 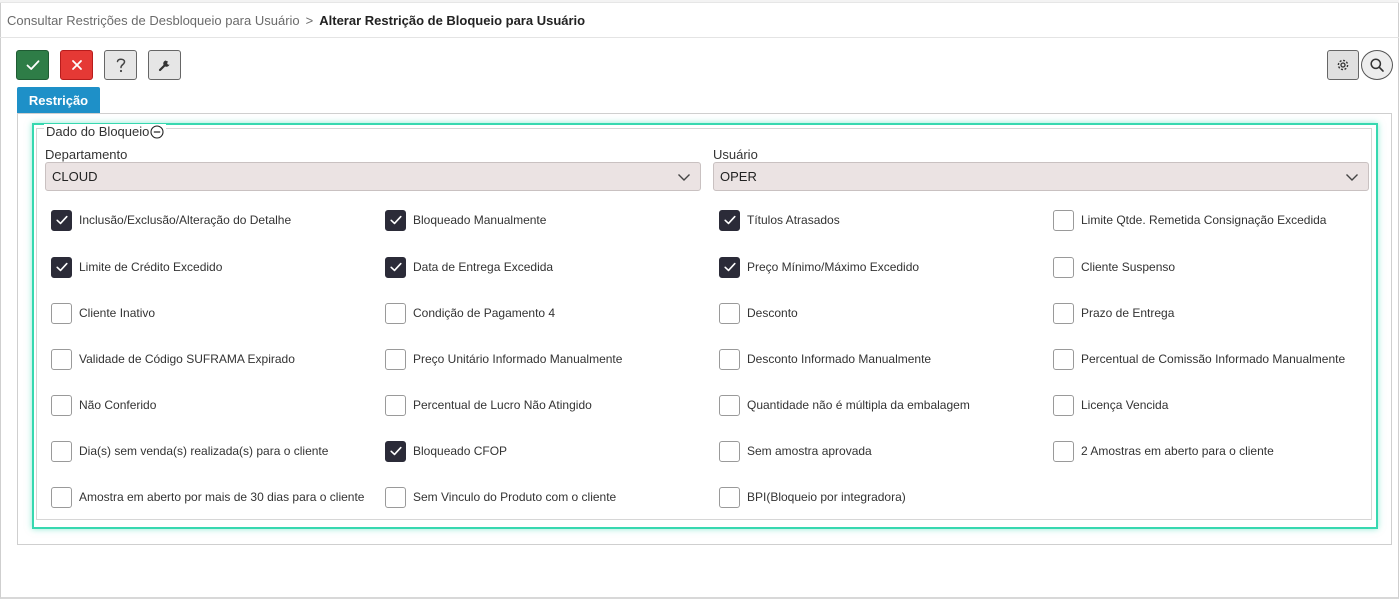 What do you see at coordinates (1177, 451) in the screenshot?
I see `checkbox-label: 2 Amostras em aberto para o cliente` at bounding box center [1177, 451].